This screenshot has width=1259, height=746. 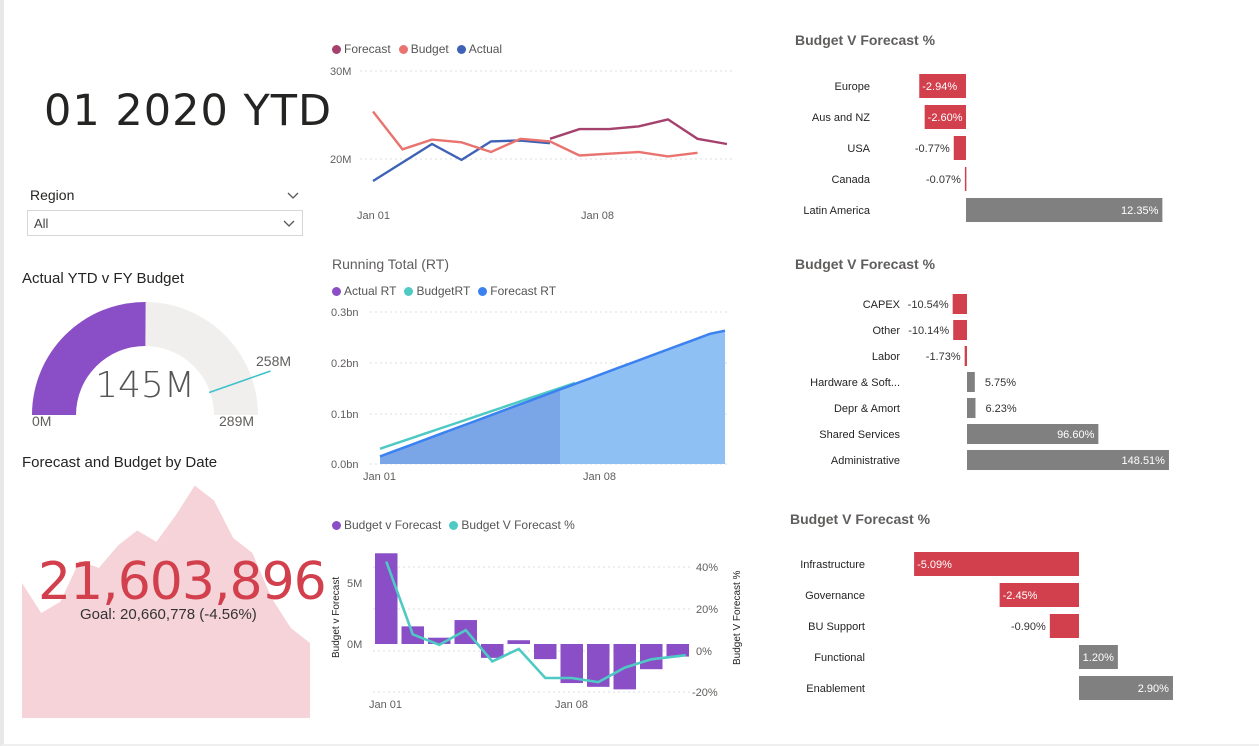 I want to click on bar-value-label: -1.73%, so click(x=943, y=357).